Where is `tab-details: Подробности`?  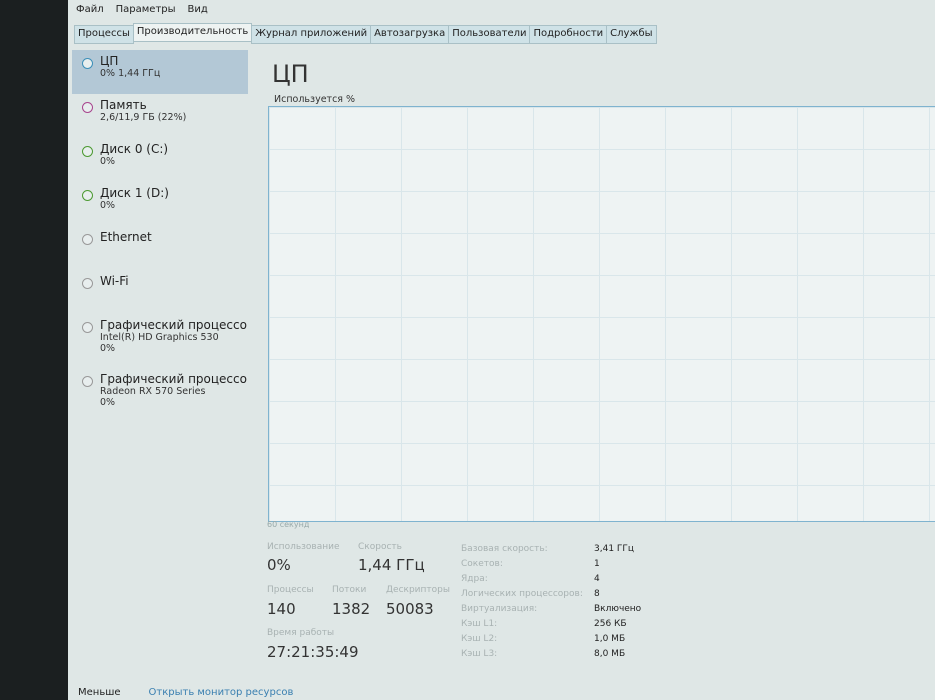
tab-details: Подробности is located at coordinates (568, 34).